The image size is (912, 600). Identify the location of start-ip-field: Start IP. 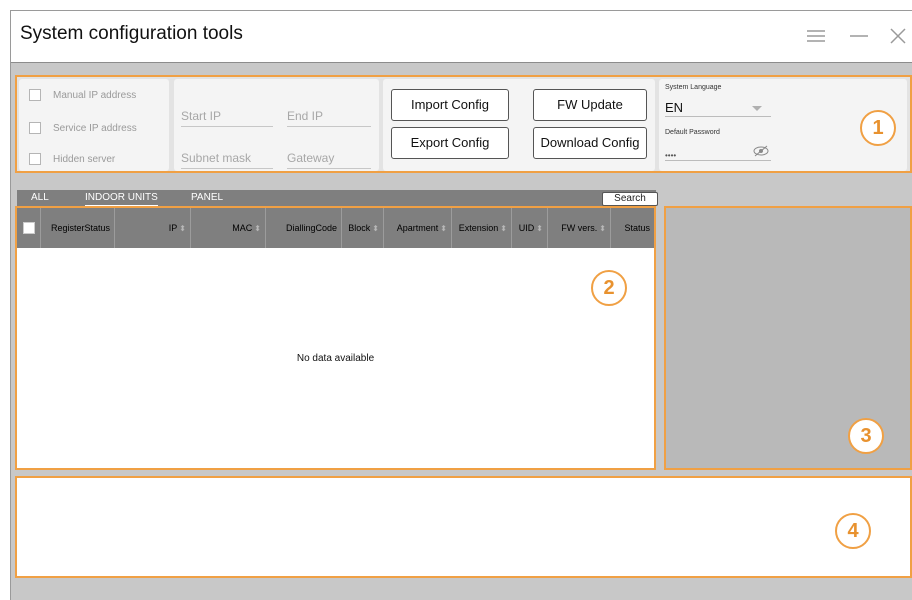
(227, 118).